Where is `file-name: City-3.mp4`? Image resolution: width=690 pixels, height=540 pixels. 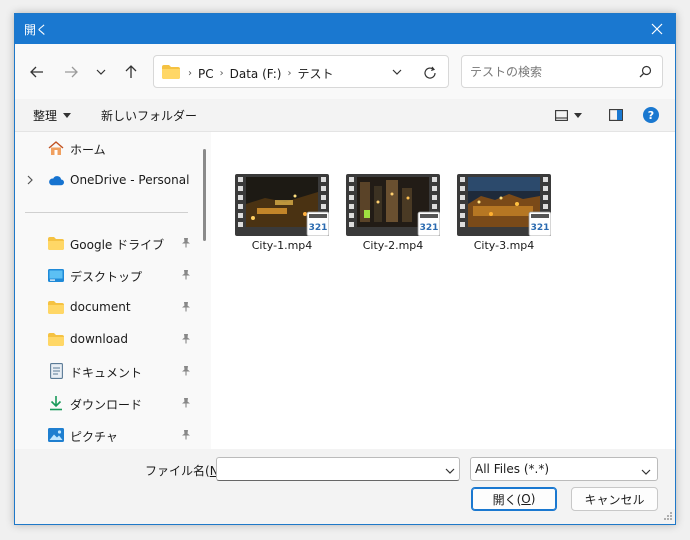
file-name: City-3.mp4 is located at coordinates (504, 245).